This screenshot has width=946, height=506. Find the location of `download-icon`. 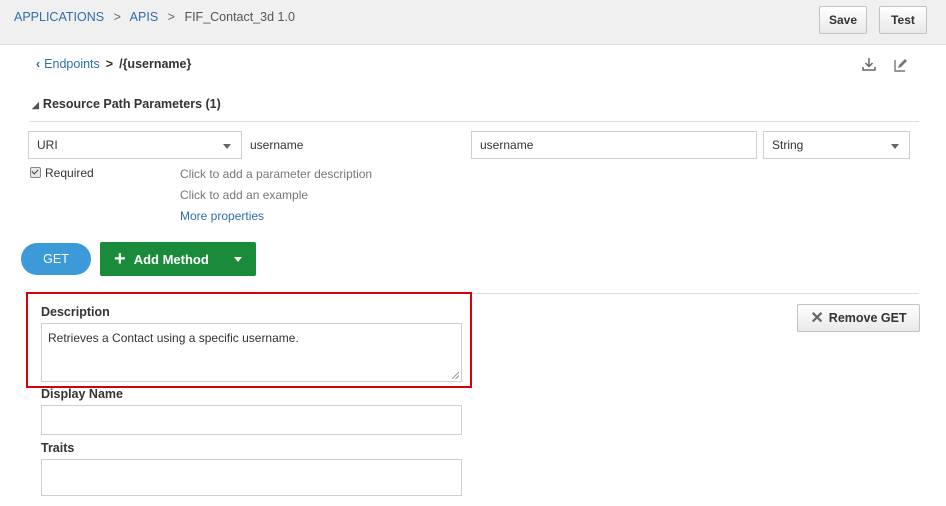

download-icon is located at coordinates (869, 65).